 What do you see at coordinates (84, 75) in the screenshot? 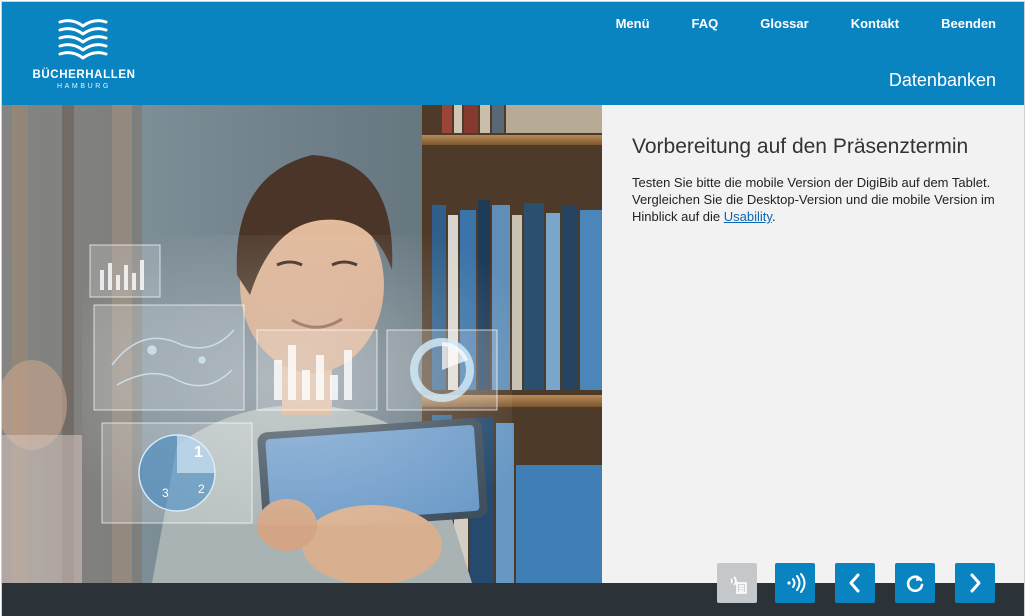
I see `brand-name: BÜCHERHALLEN` at bounding box center [84, 75].